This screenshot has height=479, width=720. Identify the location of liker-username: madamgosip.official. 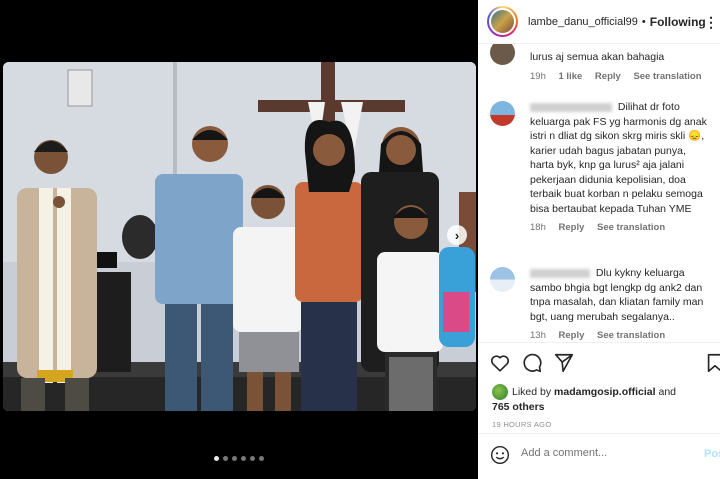
(605, 392).